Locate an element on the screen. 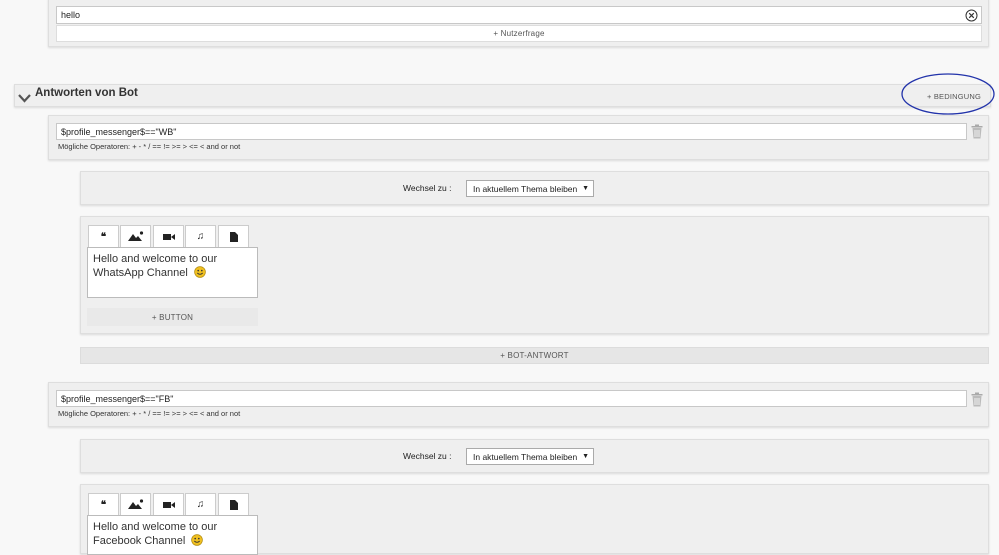 The width and height of the screenshot is (999, 555). user-question-input: hello is located at coordinates (519, 15).